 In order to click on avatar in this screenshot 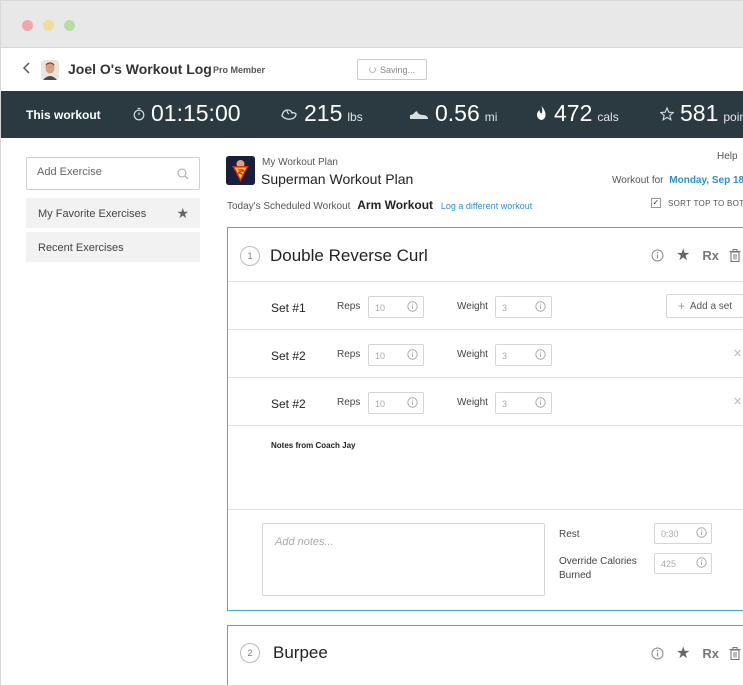, I will do `click(50, 70)`.